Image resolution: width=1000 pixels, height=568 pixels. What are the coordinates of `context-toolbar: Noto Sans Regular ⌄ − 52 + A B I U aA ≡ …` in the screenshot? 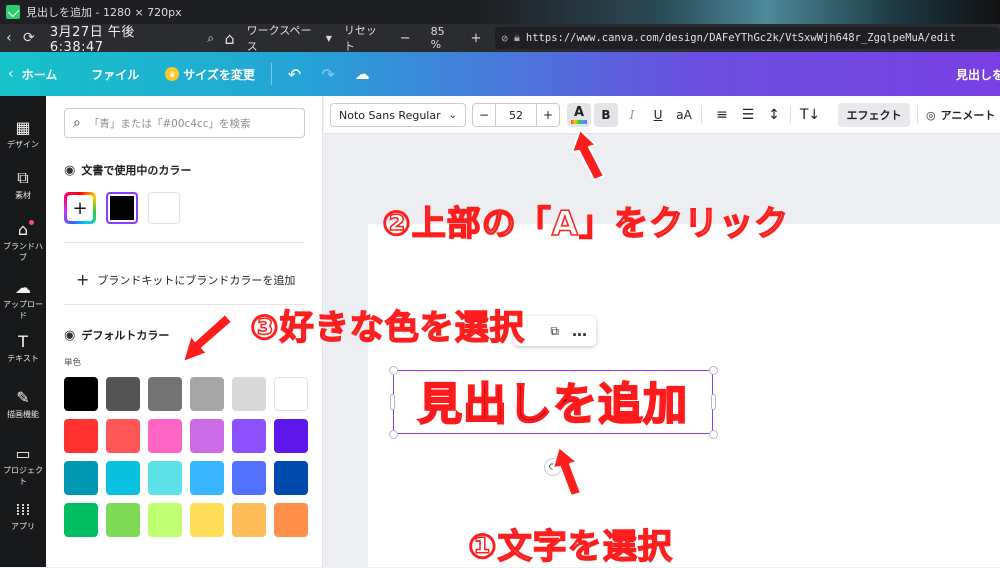 It's located at (662, 115).